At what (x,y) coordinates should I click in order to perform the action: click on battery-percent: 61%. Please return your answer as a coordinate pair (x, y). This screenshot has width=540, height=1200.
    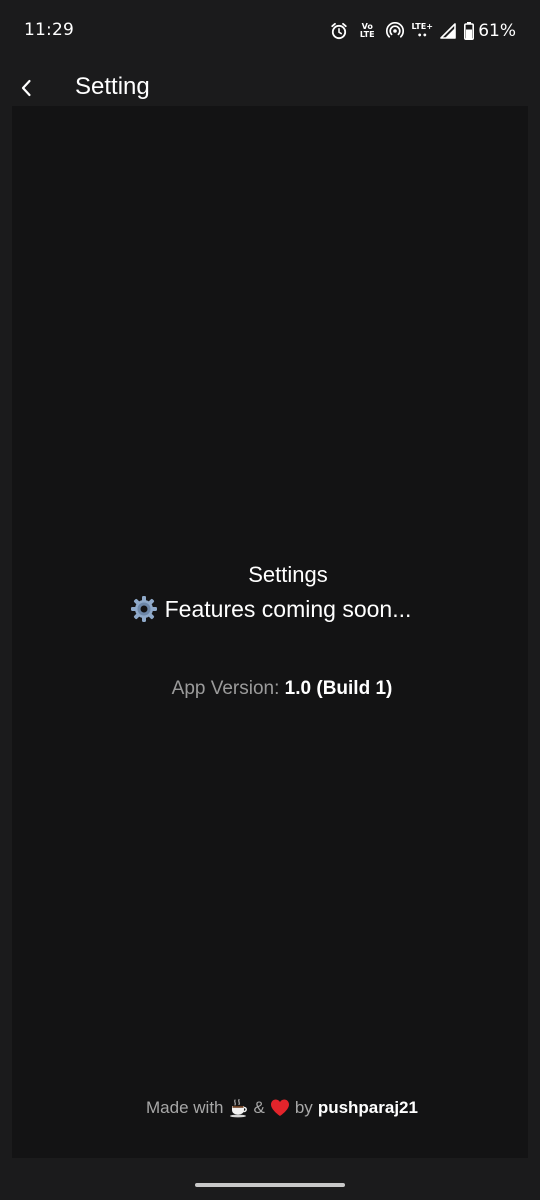
    Looking at the image, I should click on (497, 31).